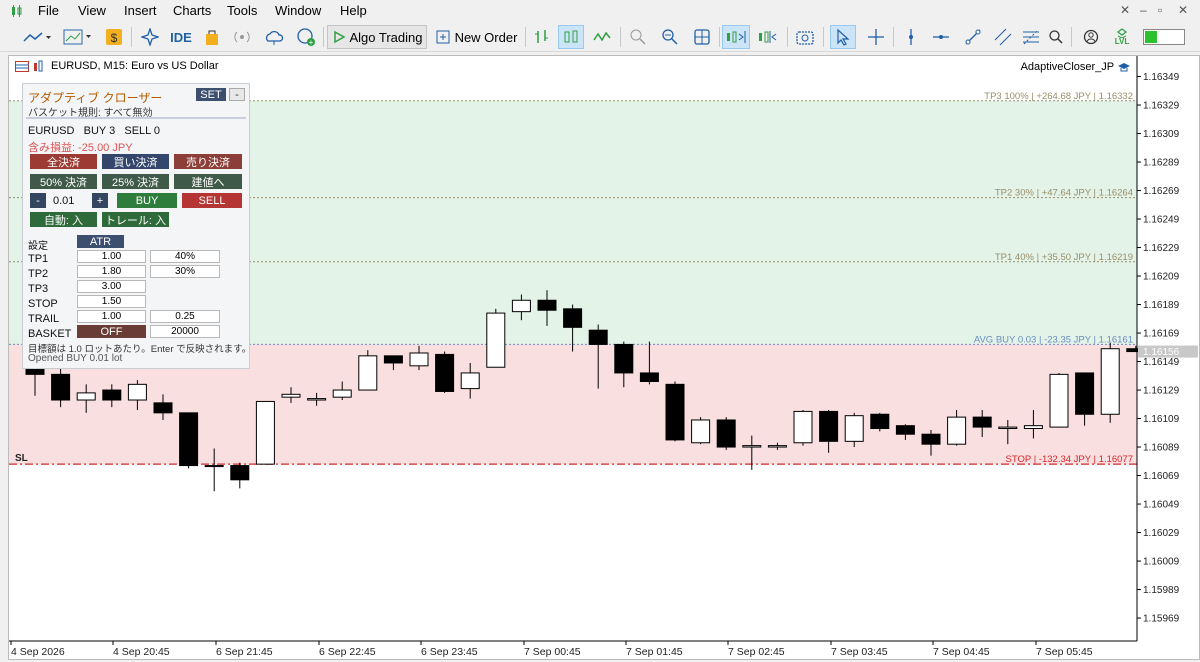  Describe the element at coordinates (211, 94) in the screenshot. I see `set-button: SET` at that location.